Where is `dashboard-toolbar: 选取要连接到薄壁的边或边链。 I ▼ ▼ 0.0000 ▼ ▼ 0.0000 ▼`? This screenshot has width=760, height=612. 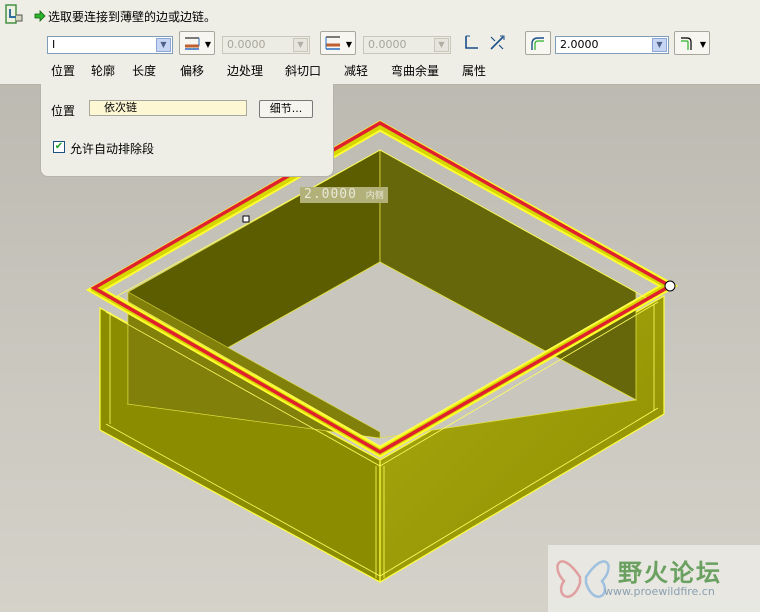
dashboard-toolbar: 选取要连接到薄壁的边或边链。 I ▼ ▼ 0.0000 ▼ ▼ 0.0000 ▼ is located at coordinates (380, 42).